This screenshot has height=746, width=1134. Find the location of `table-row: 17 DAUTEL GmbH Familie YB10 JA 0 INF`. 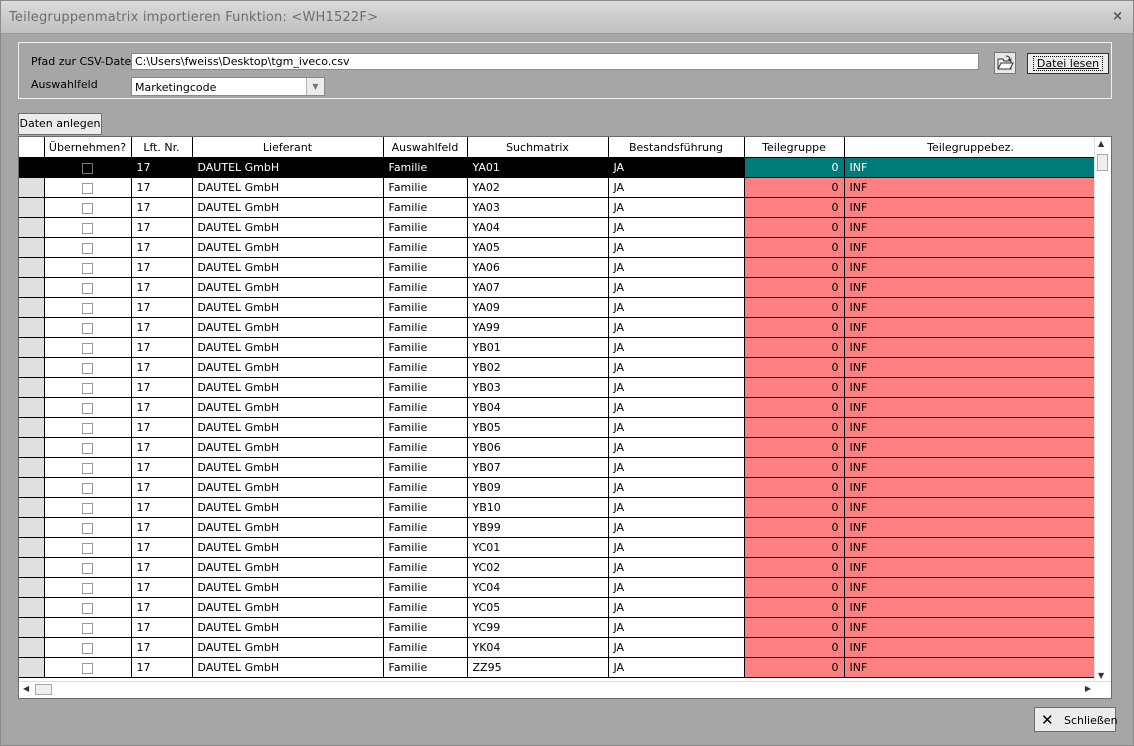

table-row: 17 DAUTEL GmbH Familie YB10 JA 0 INF is located at coordinates (558, 507).